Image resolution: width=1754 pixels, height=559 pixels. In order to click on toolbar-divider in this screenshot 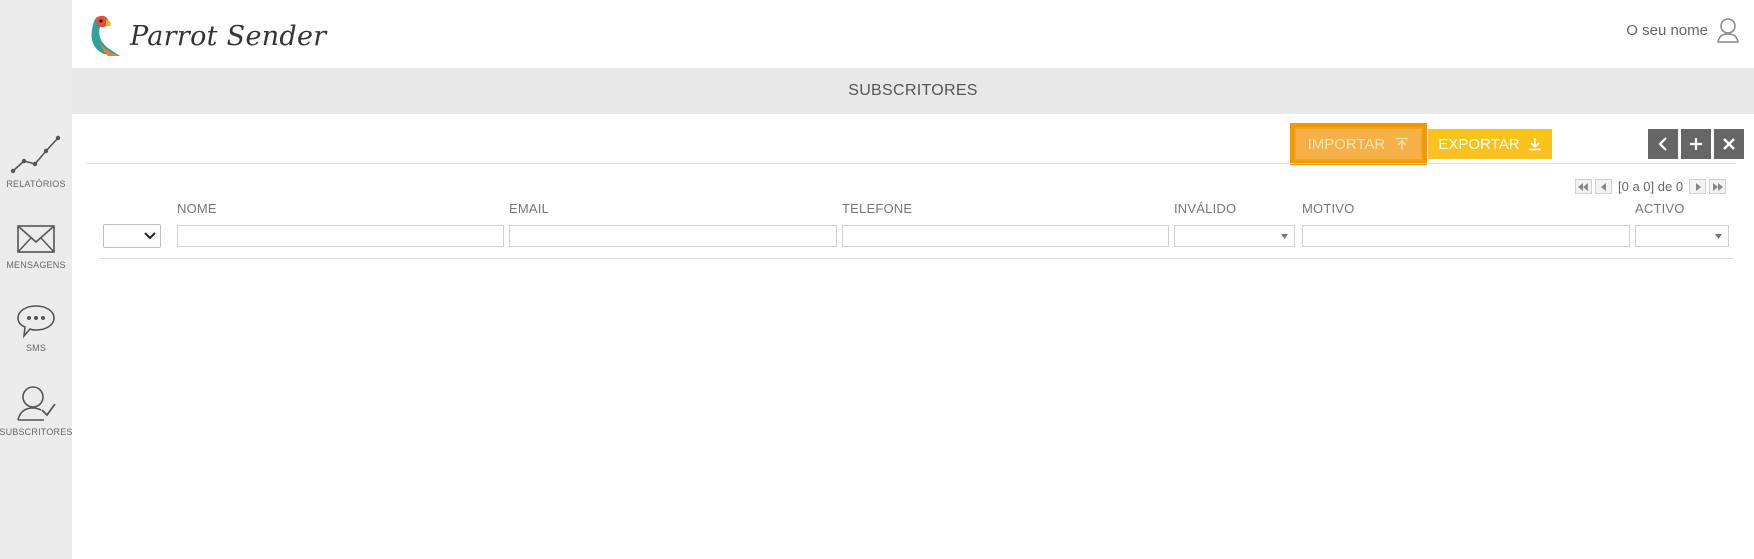, I will do `click(911, 163)`.